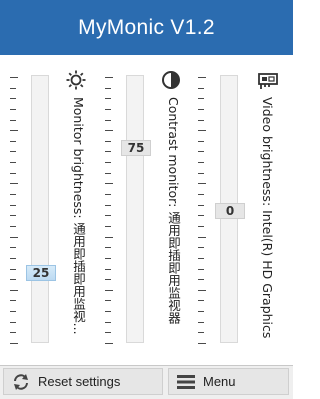 The image size is (320, 399). I want to click on monitor-brightness-thumb: 25, so click(41, 273).